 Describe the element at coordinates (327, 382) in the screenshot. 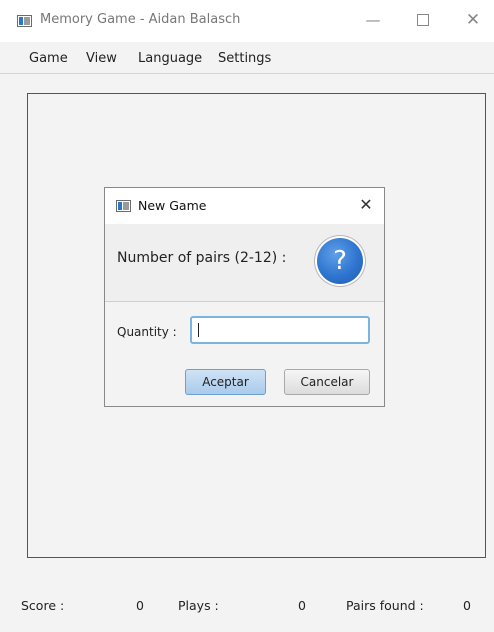

I see `cancelar-button: Cancelar` at that location.